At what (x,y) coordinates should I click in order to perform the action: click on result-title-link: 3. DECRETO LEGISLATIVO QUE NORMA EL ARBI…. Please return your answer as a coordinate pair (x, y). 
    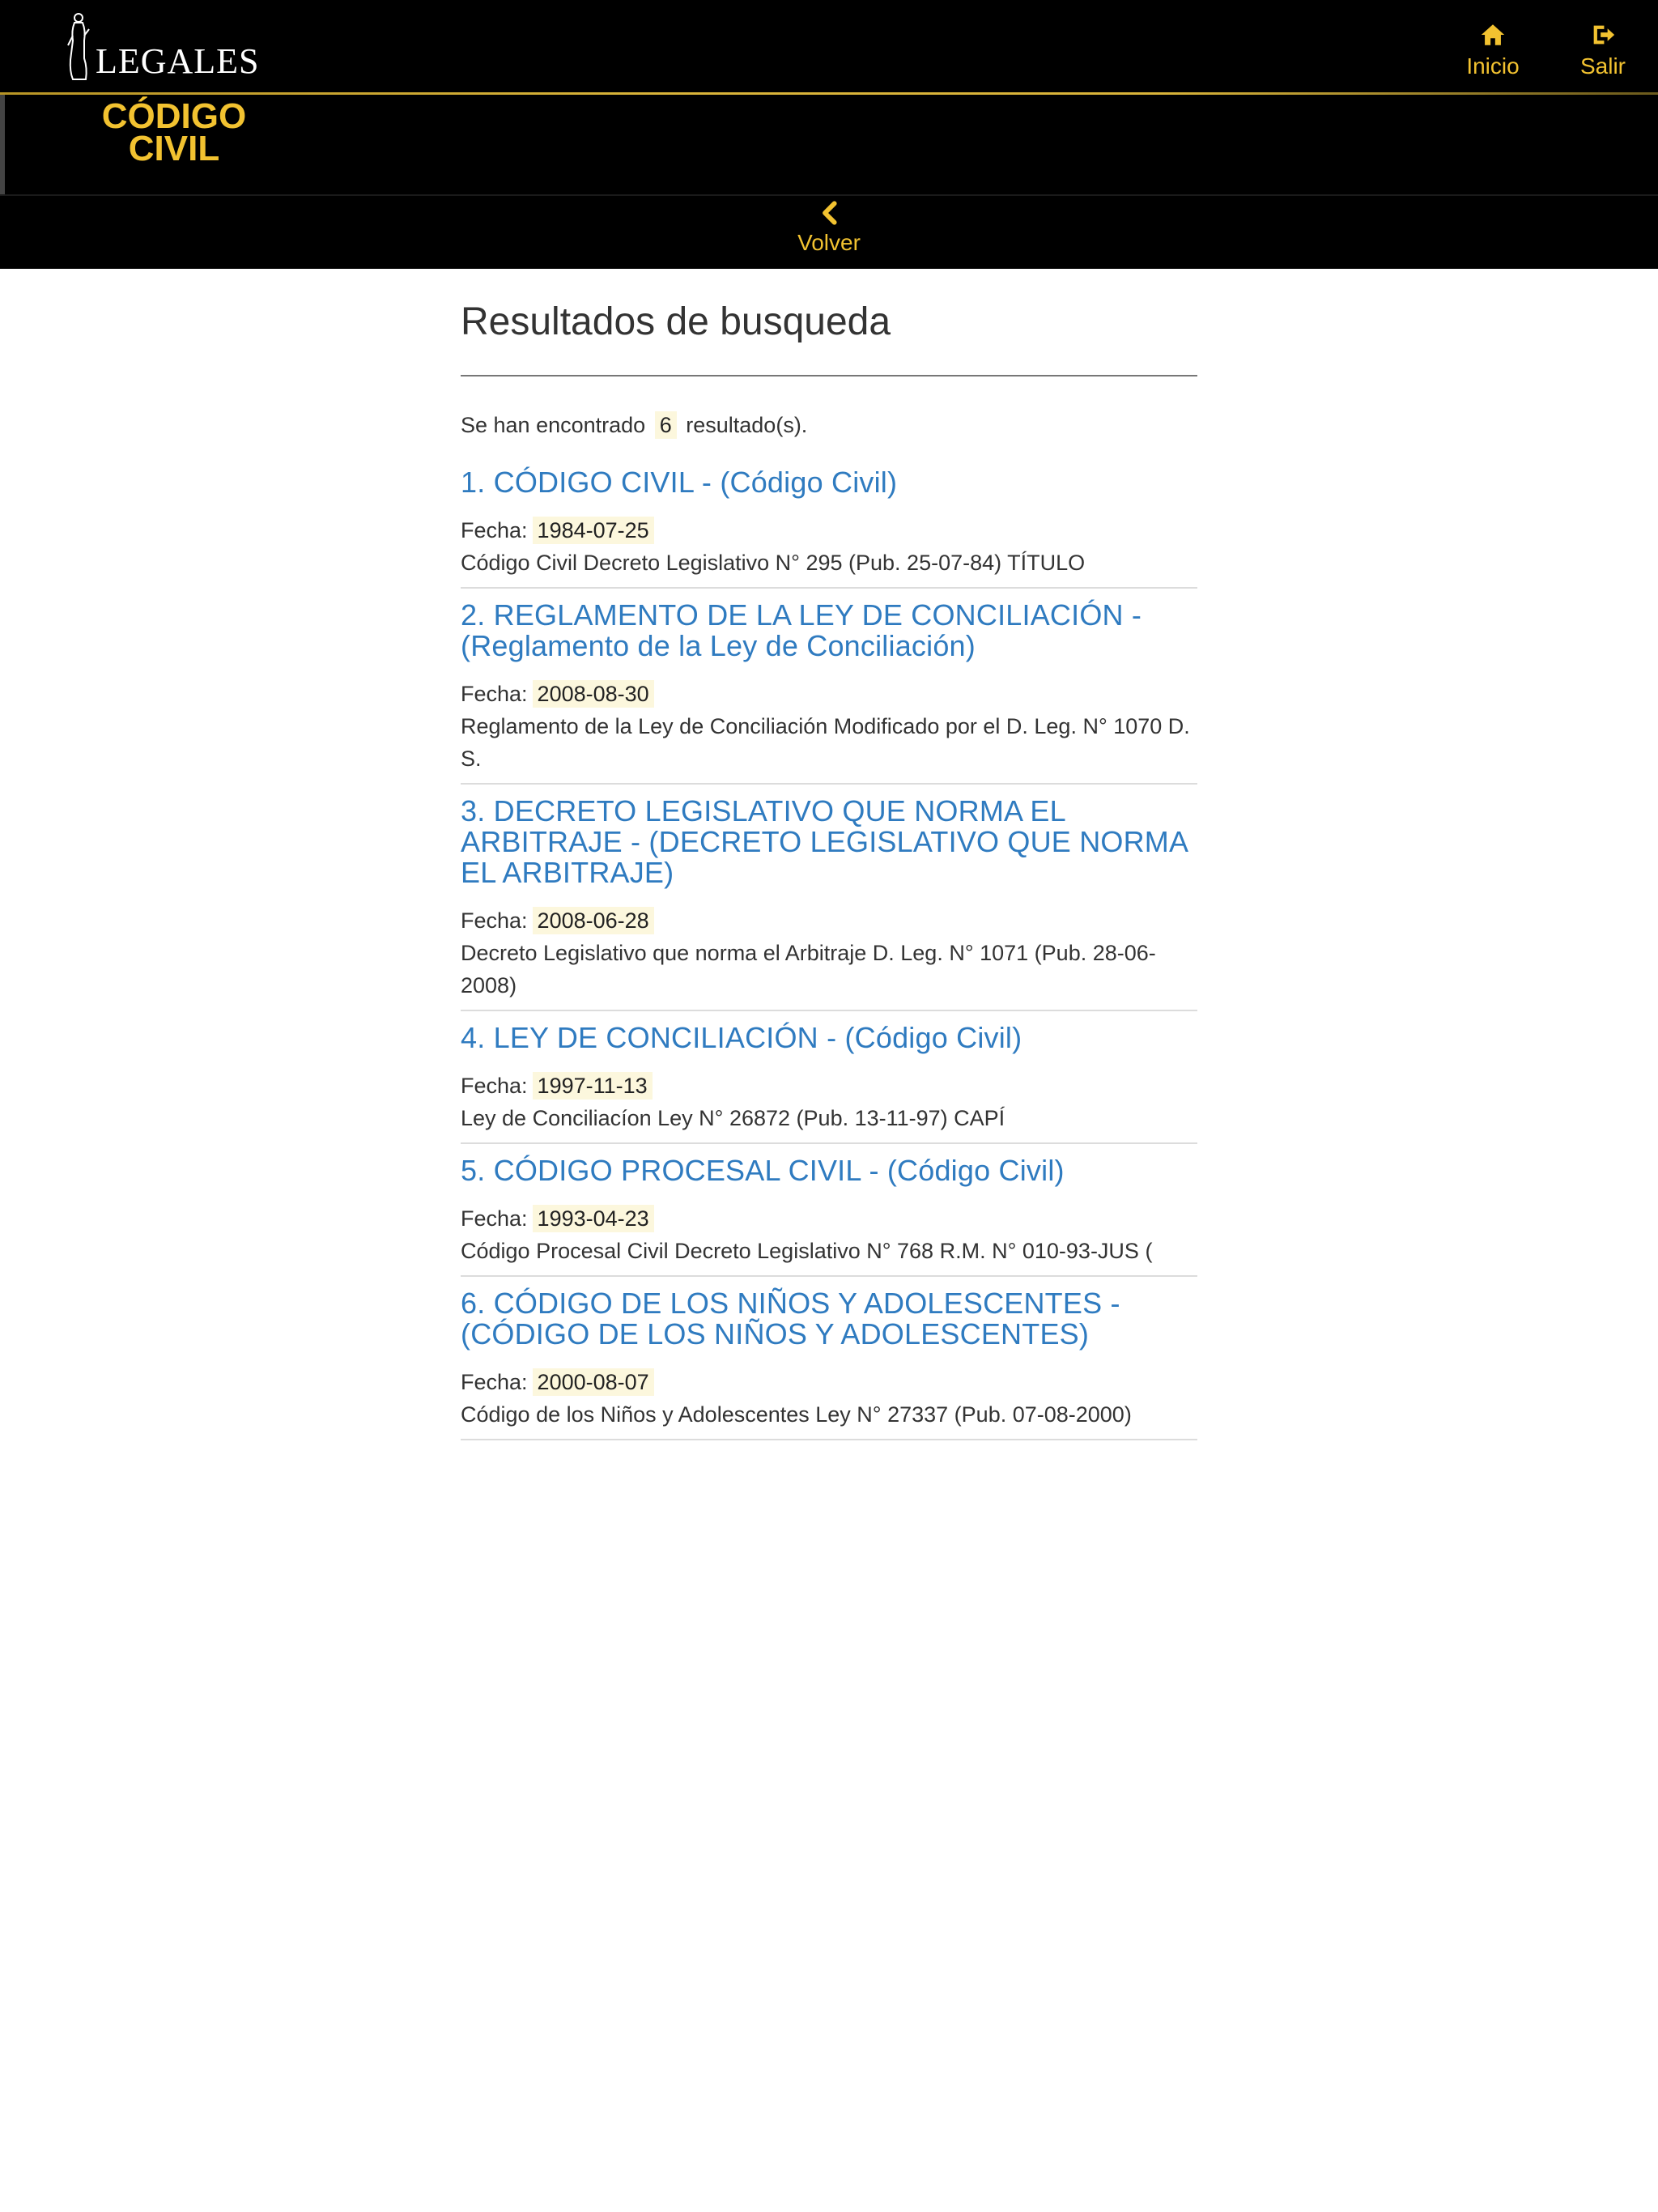
    Looking at the image, I should click on (829, 842).